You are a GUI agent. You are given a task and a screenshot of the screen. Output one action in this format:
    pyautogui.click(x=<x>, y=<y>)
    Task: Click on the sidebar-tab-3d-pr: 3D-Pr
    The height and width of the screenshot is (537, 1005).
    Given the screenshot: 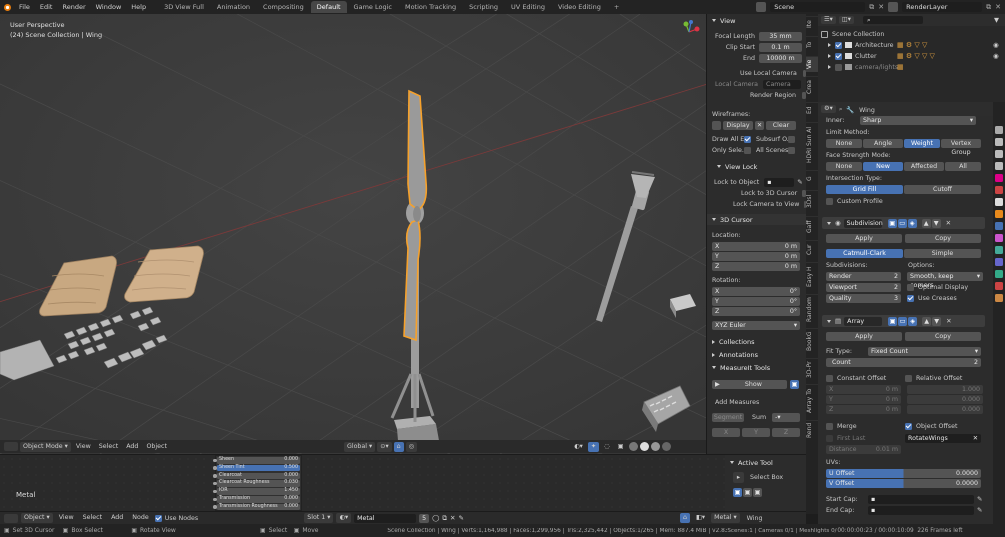 What is the action you would take?
    pyautogui.click(x=812, y=369)
    